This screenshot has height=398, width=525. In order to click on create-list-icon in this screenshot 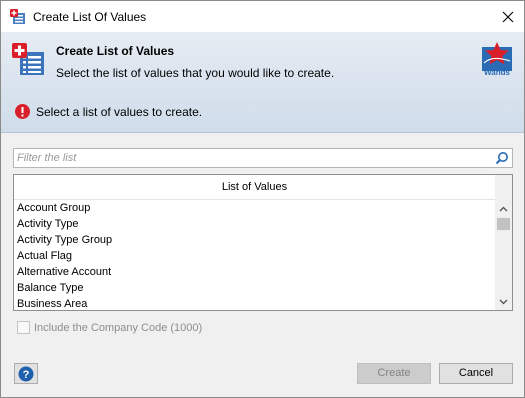, I will do `click(29, 60)`.